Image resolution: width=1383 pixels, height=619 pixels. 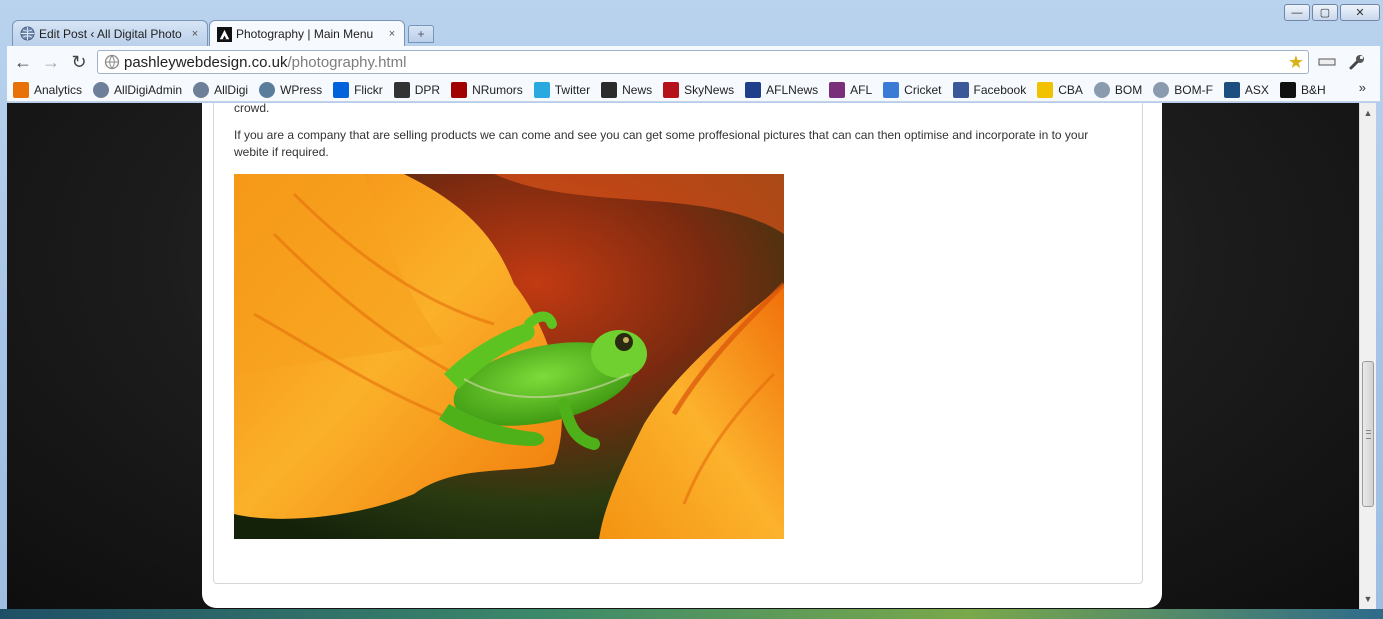 I want to click on cricket-icon, so click(x=891, y=89).